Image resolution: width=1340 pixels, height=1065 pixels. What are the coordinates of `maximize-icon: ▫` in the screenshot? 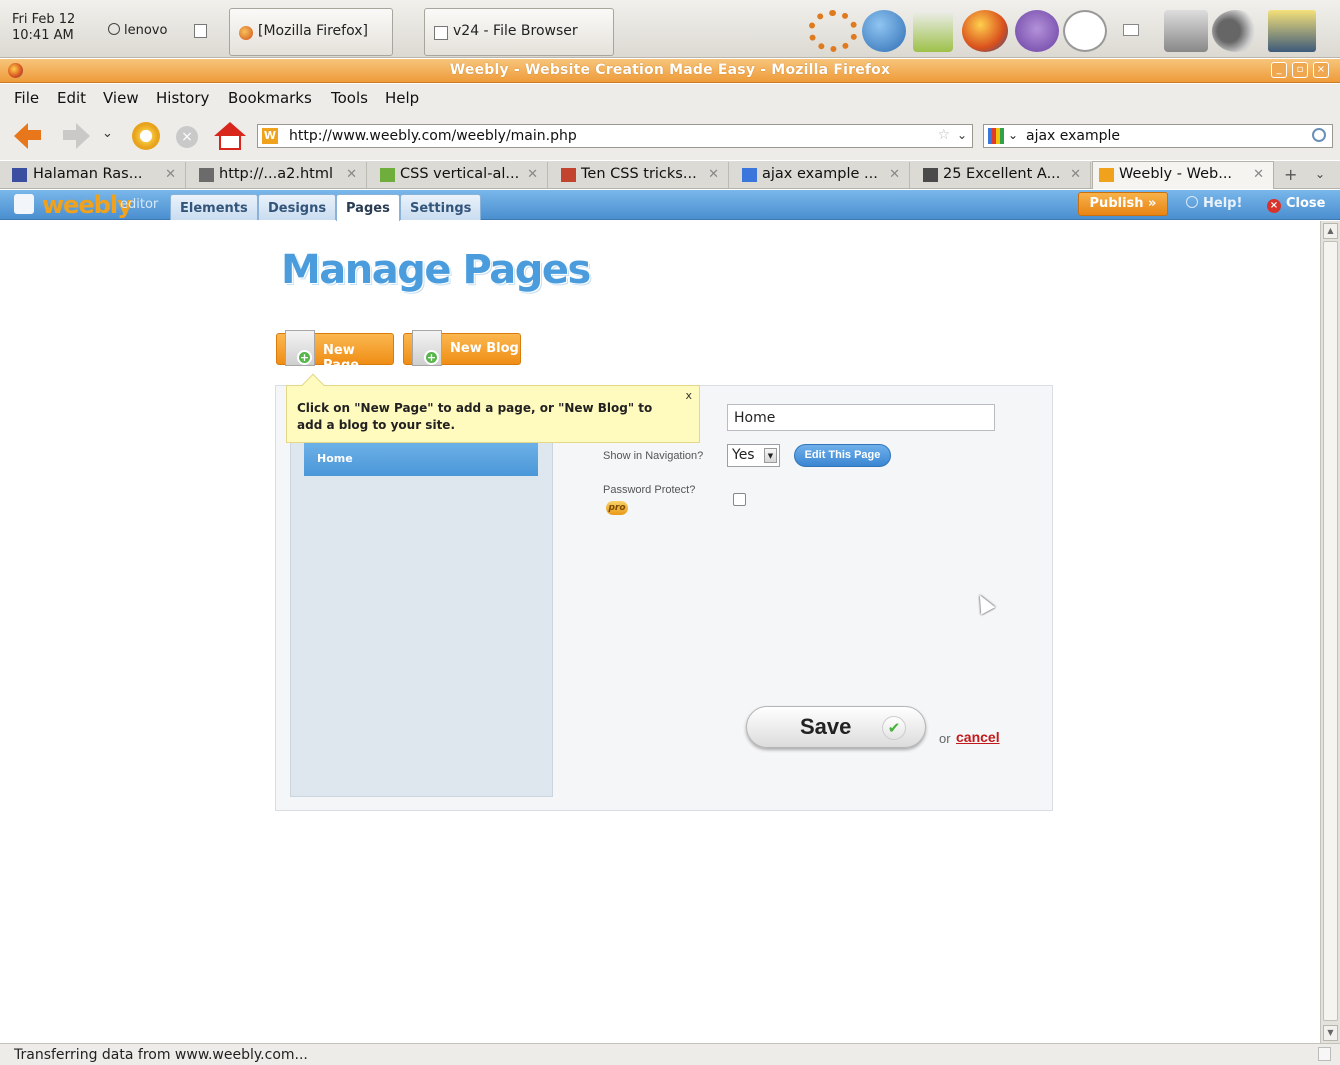 It's located at (1300, 70).